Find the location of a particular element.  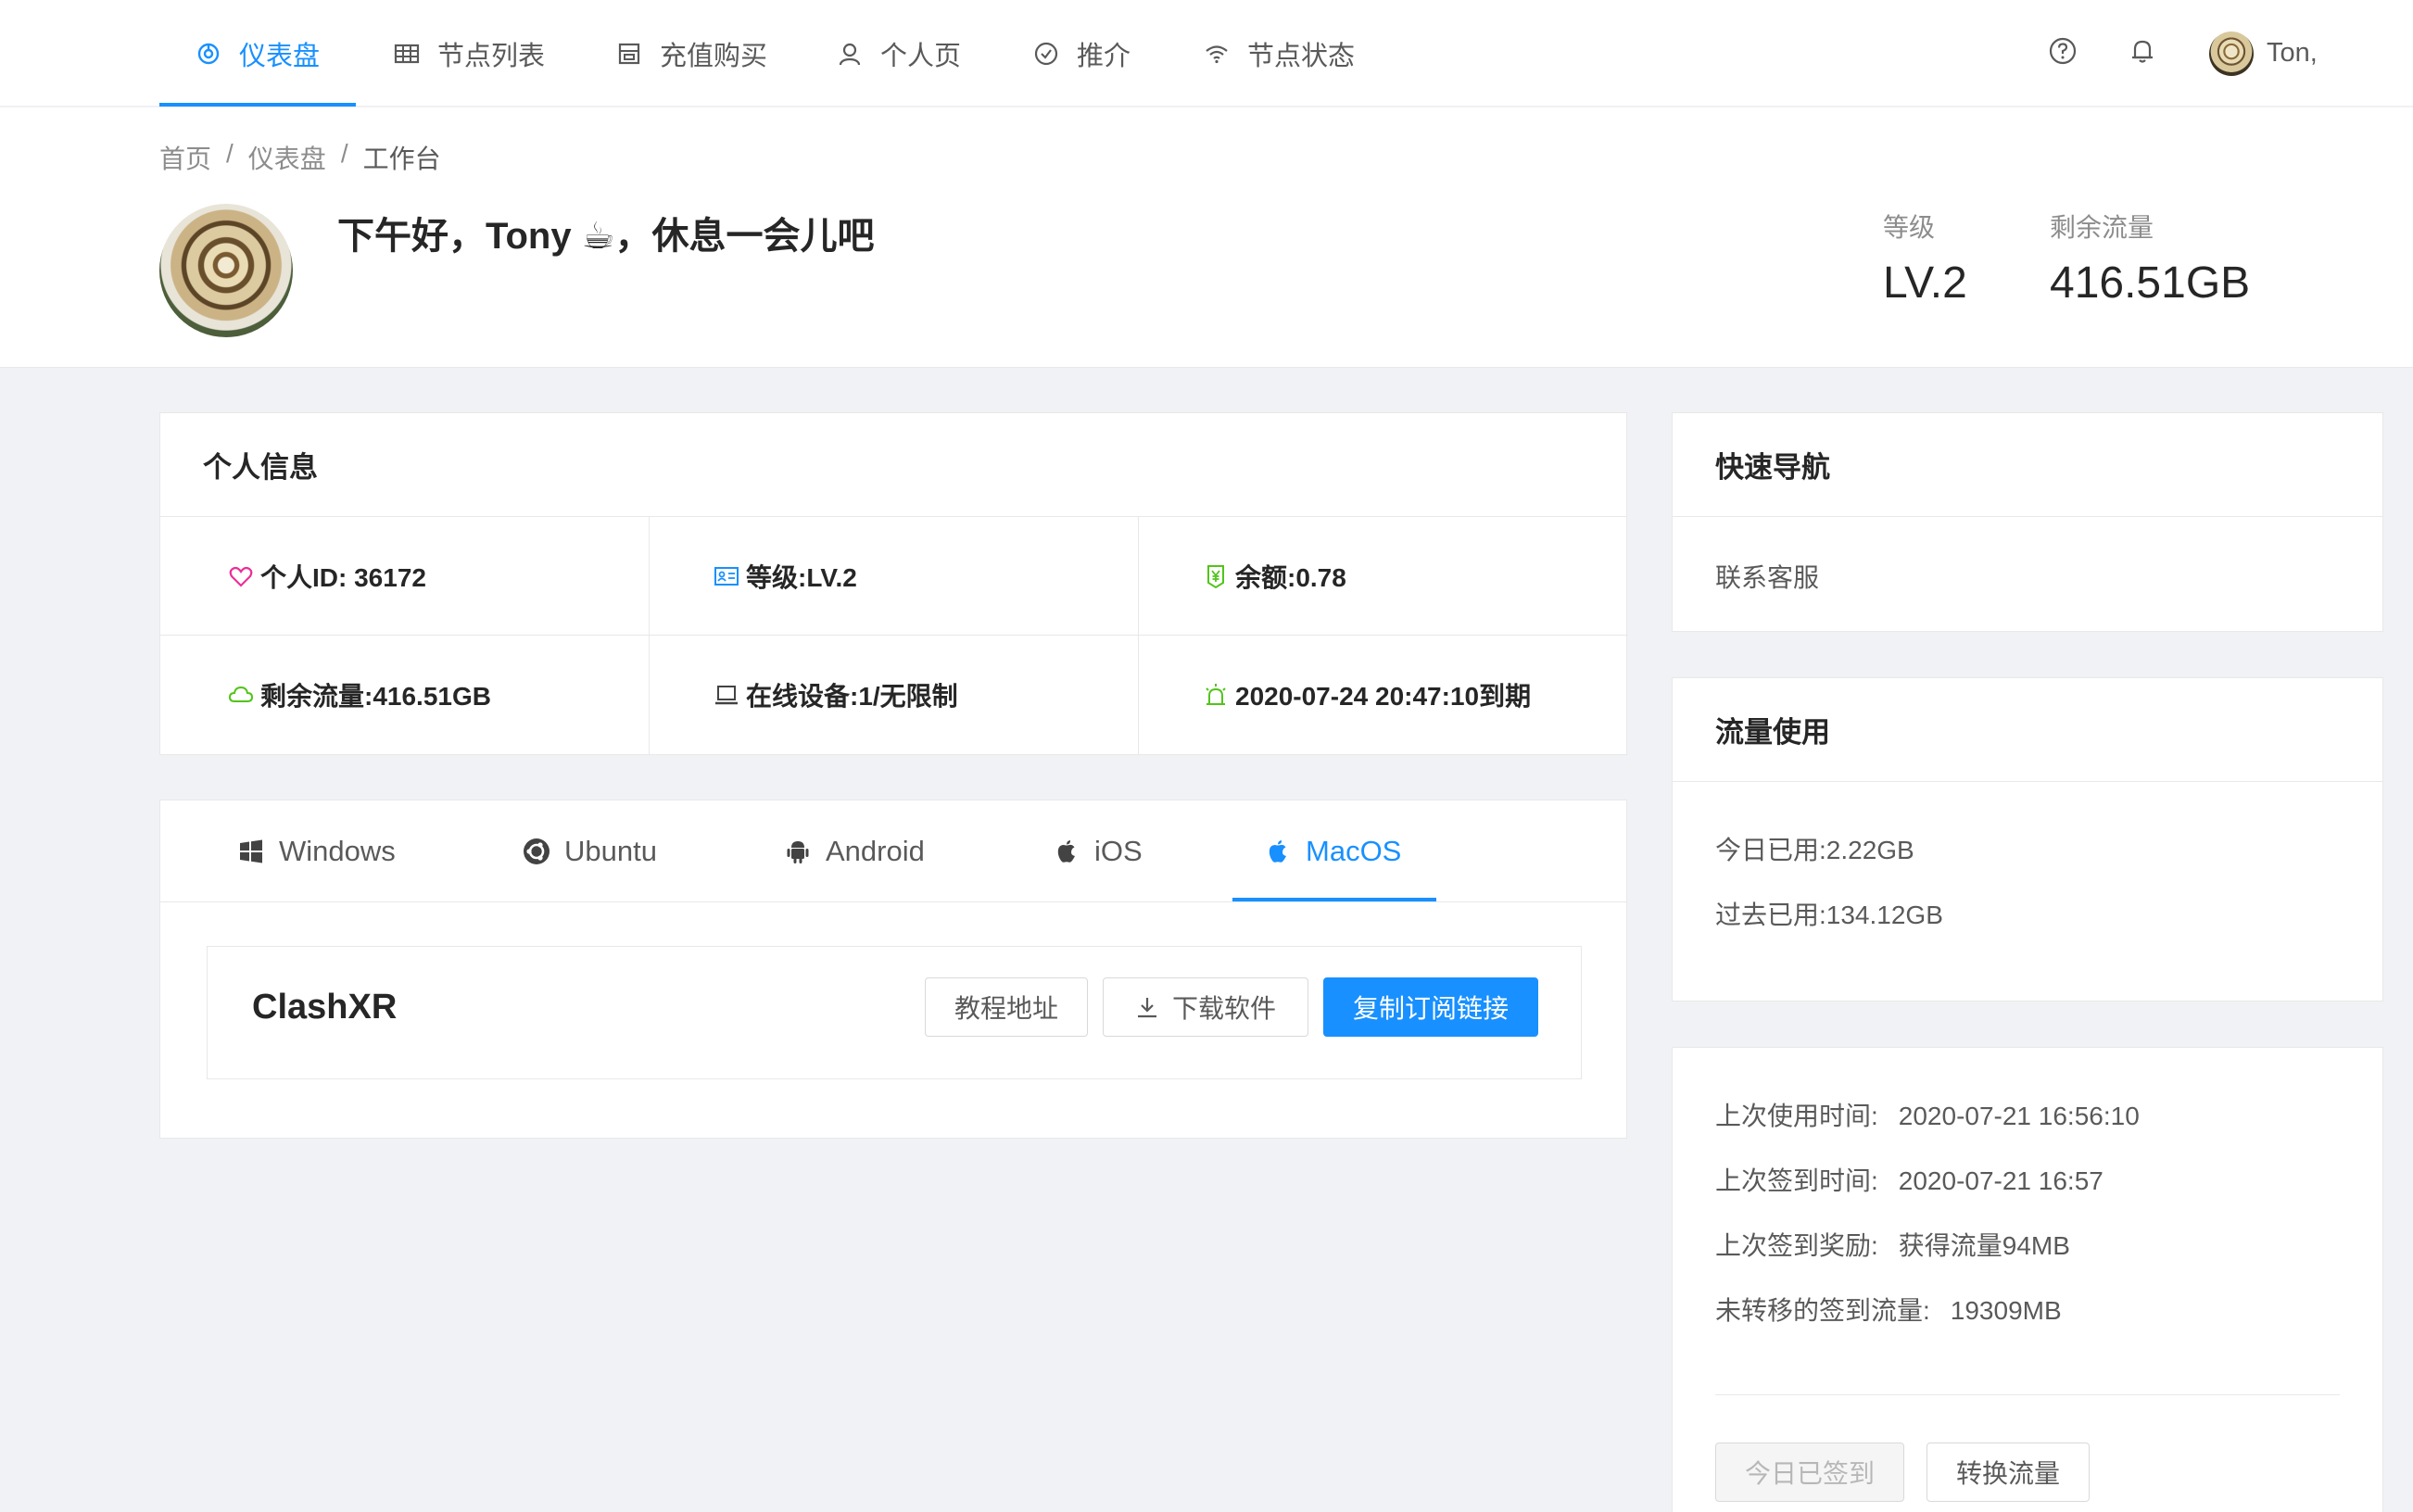

nav-item-node-list: 节点列表 is located at coordinates (469, 53).